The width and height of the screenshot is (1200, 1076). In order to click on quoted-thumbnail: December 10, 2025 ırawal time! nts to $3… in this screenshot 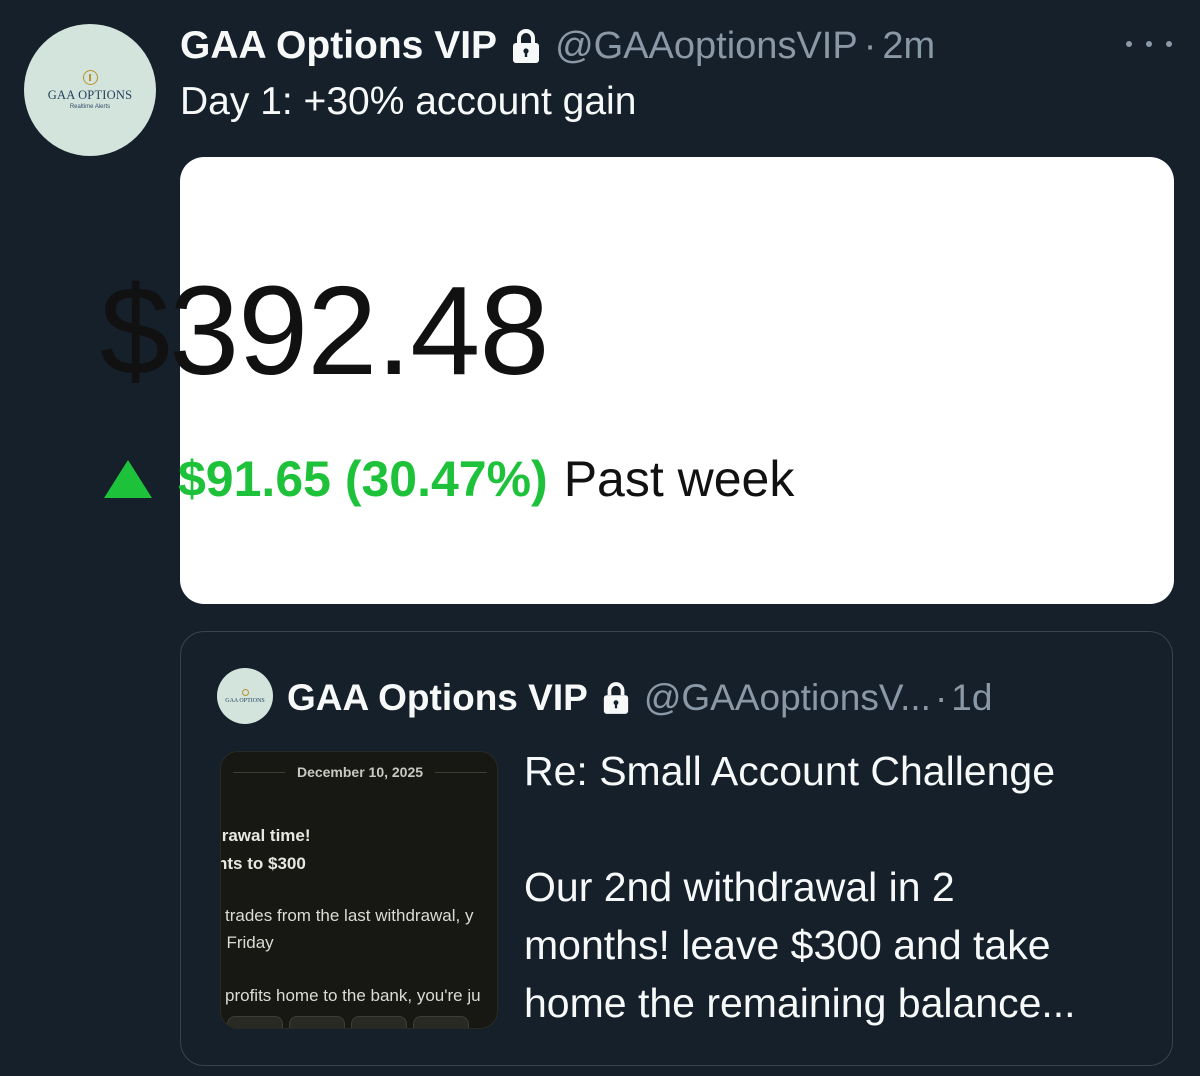, I will do `click(359, 890)`.